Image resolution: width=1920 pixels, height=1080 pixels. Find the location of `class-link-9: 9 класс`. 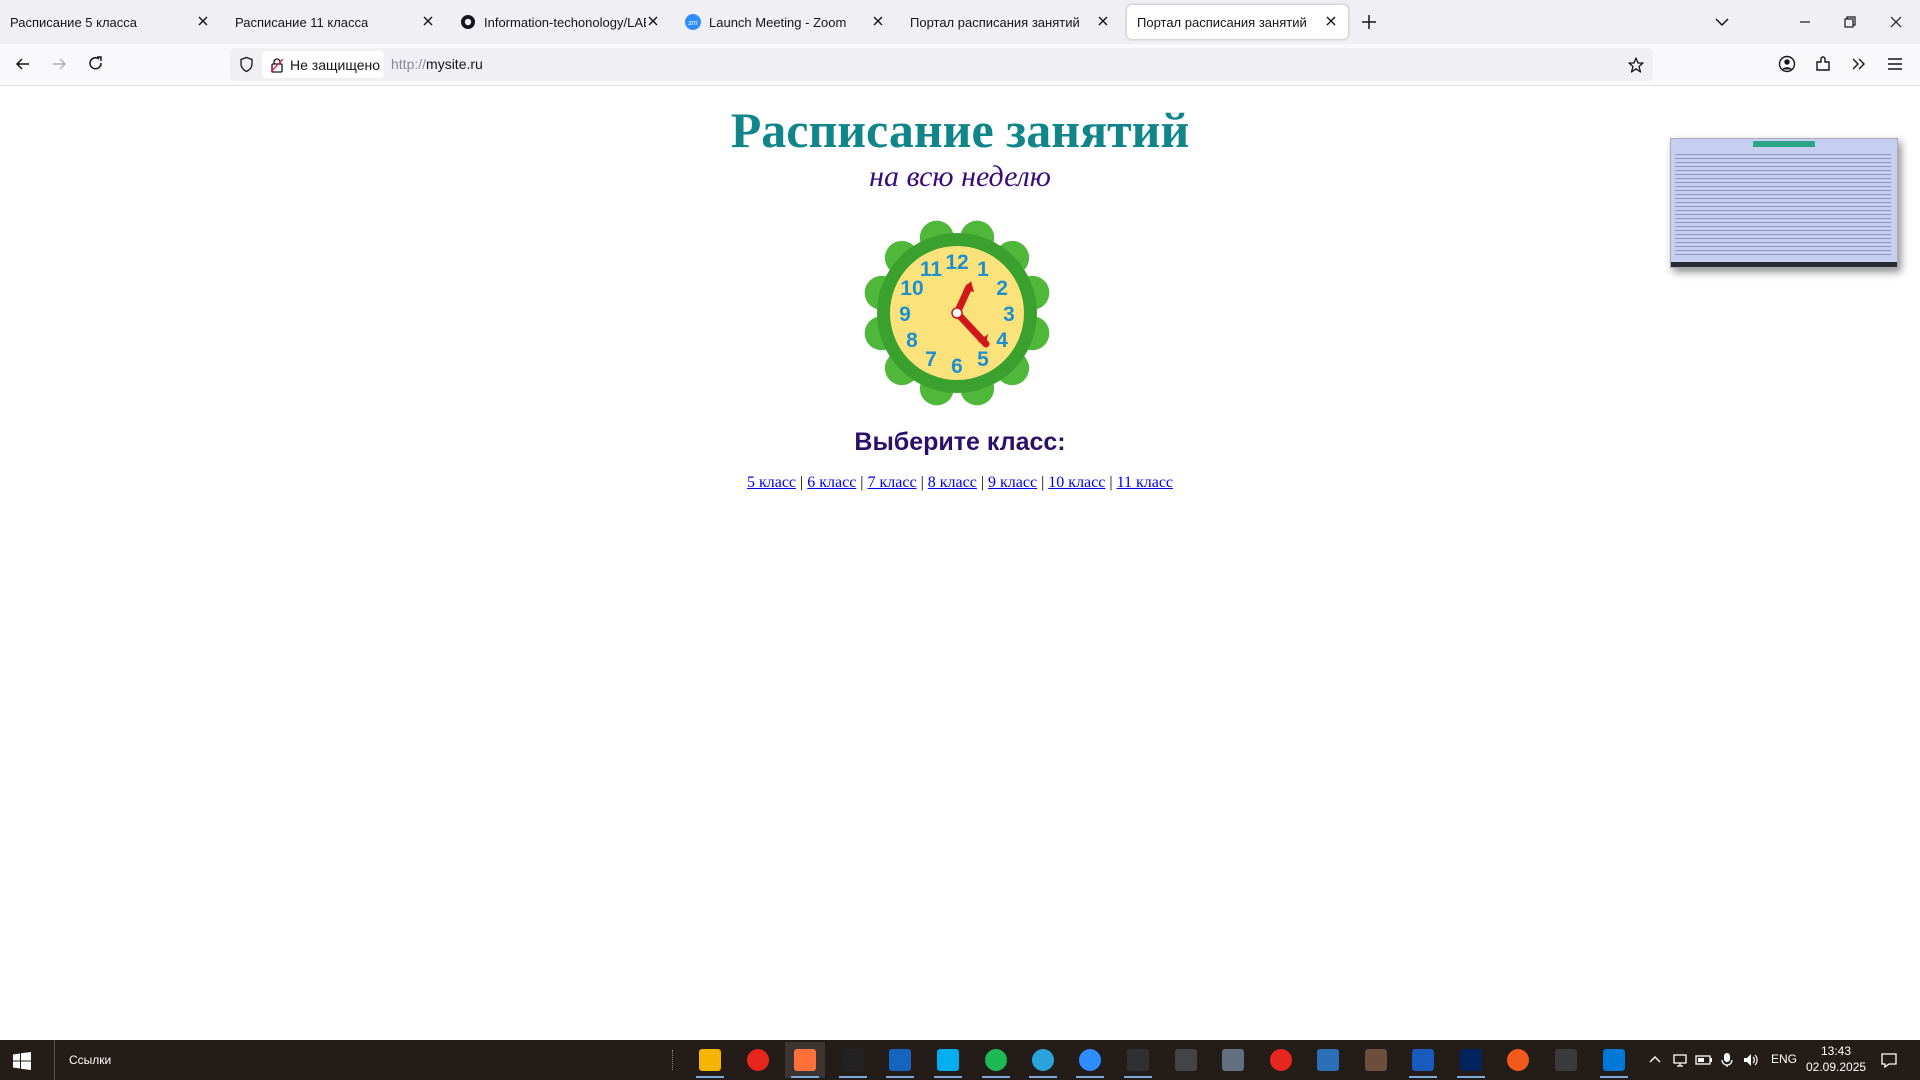

class-link-9: 9 класс is located at coordinates (1012, 482).